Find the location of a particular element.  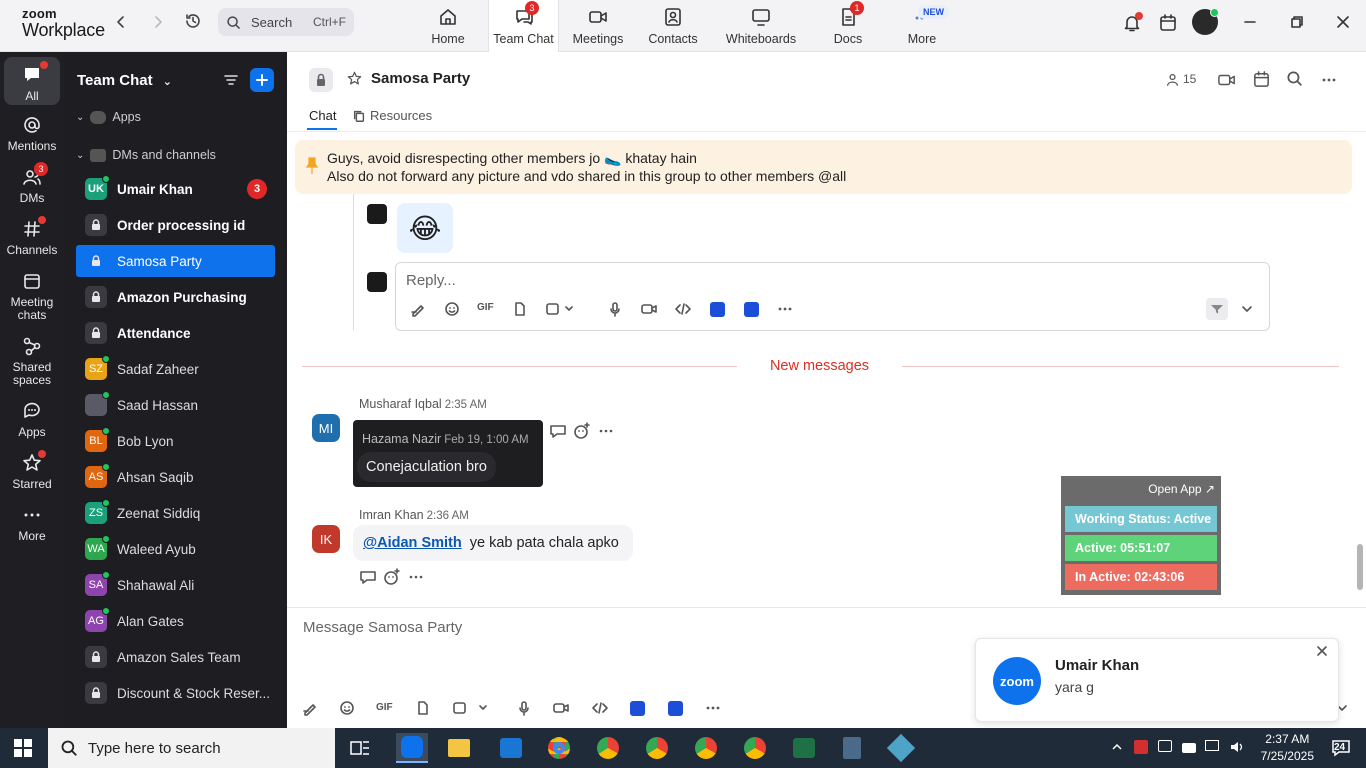

message-bubble: @Aidan Smith ye kab pata chala apko is located at coordinates (493, 543).